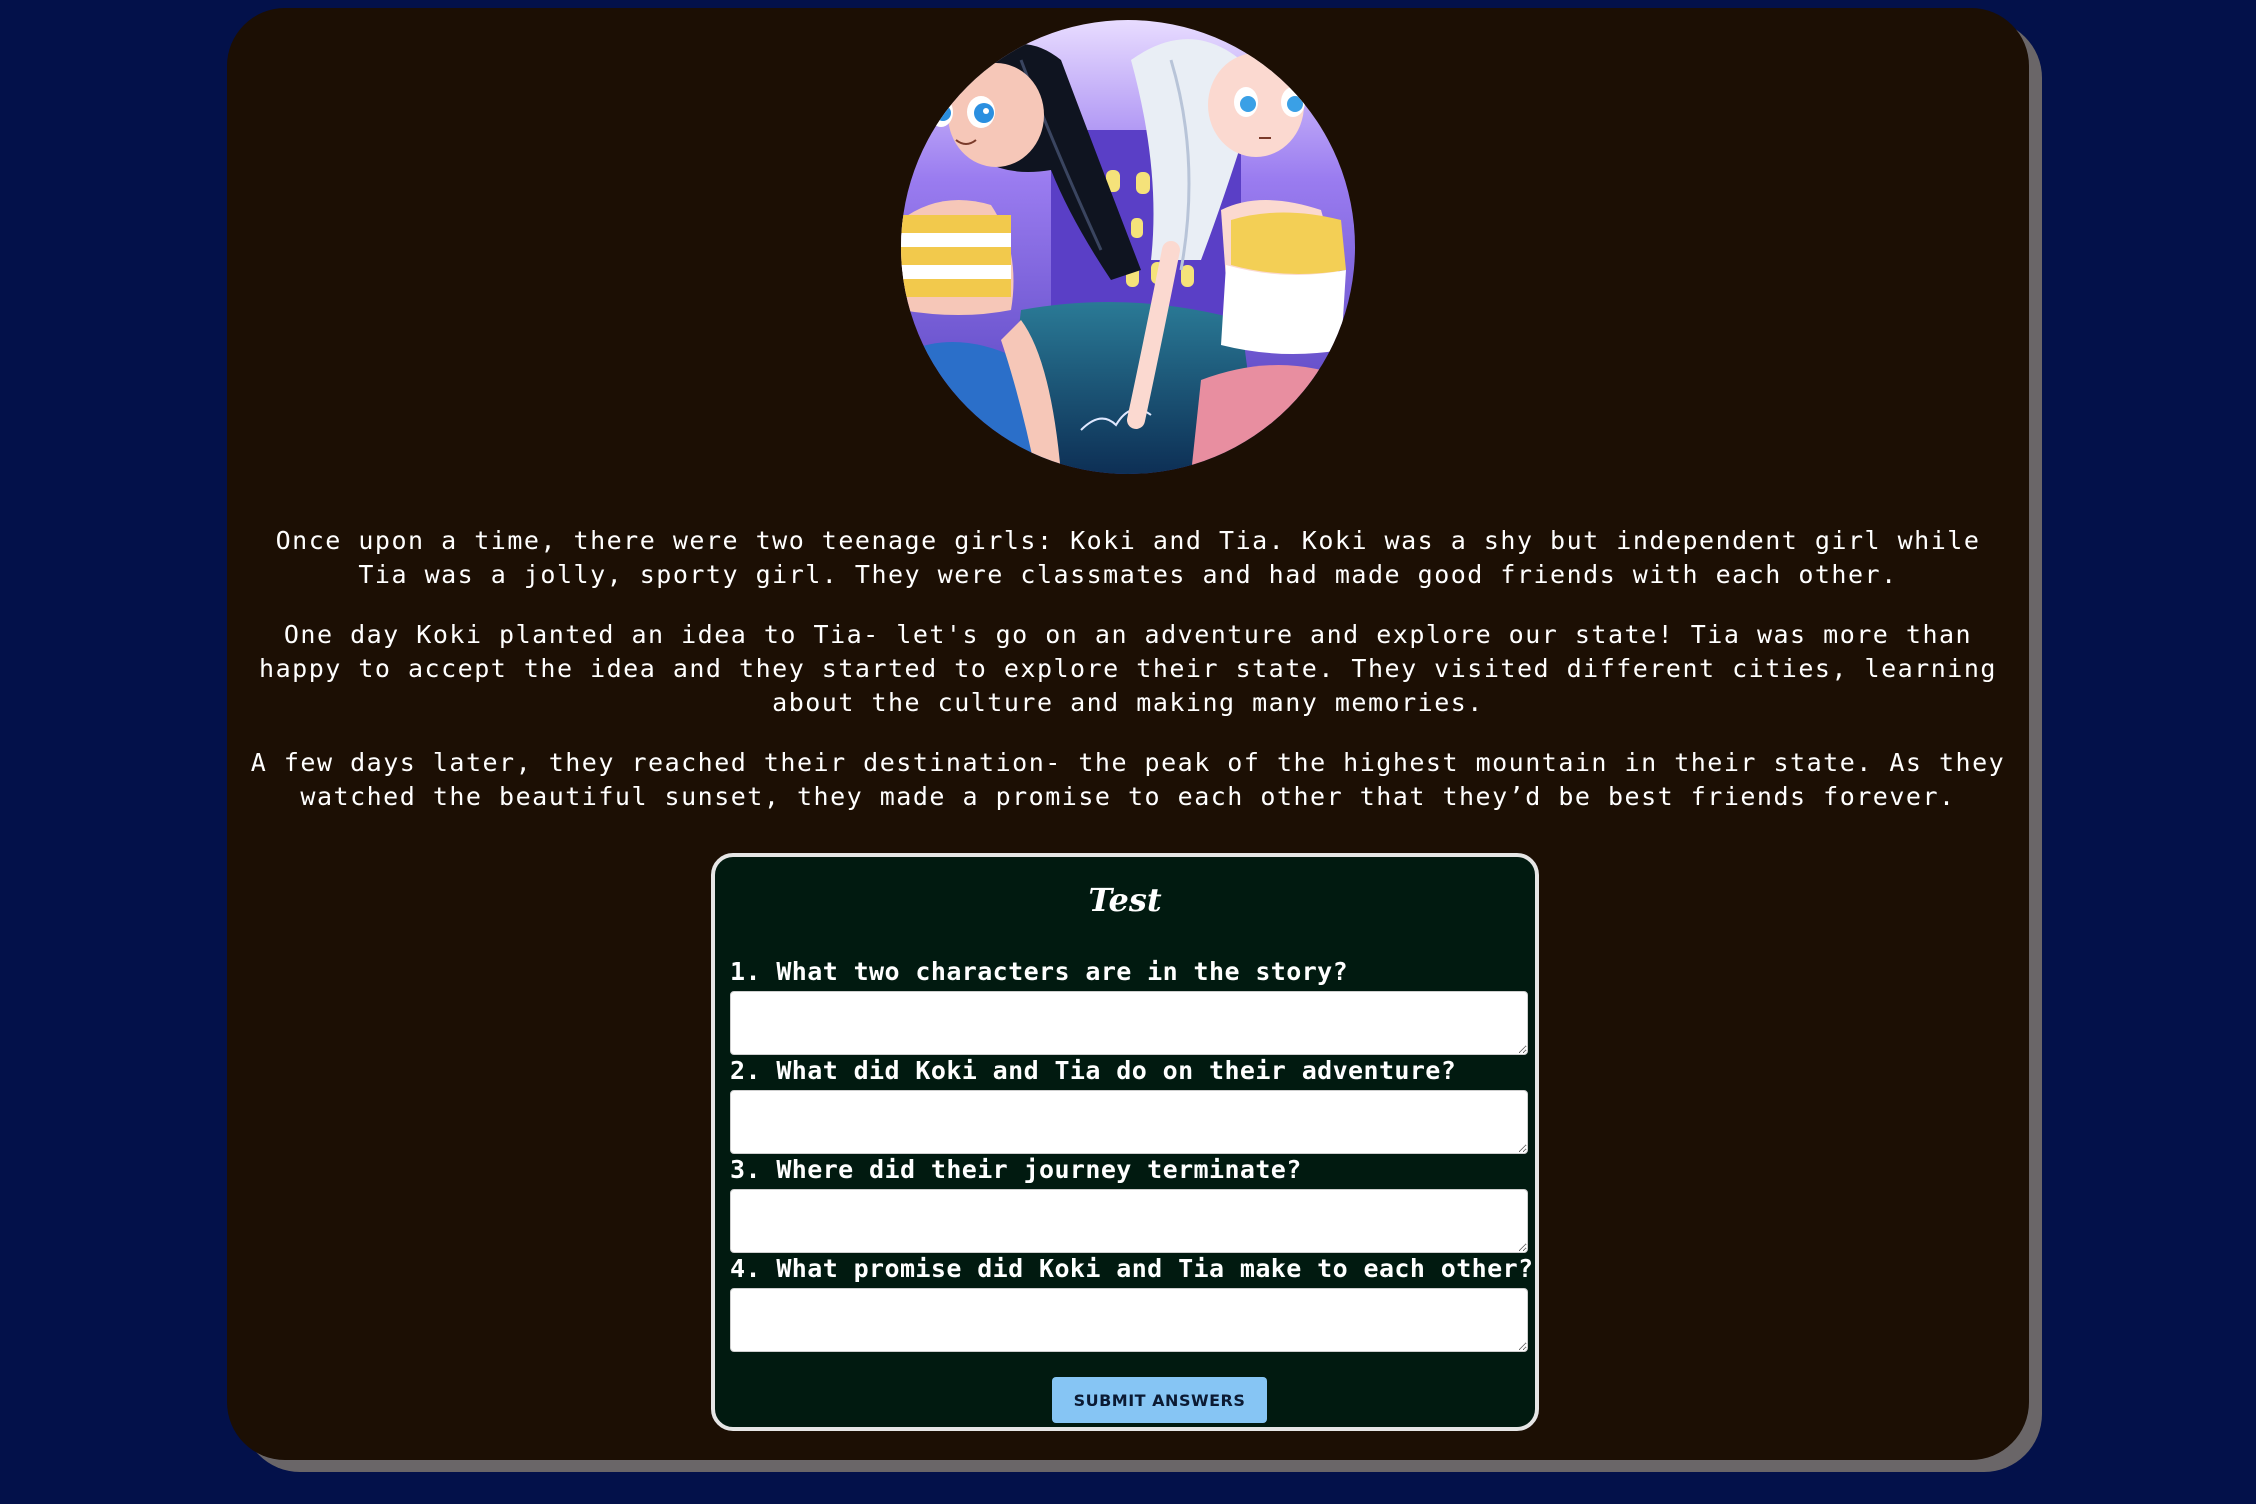 This screenshot has height=1504, width=2256. I want to click on submit-answers-button: SUBMIT ANSWERS, so click(1159, 1400).